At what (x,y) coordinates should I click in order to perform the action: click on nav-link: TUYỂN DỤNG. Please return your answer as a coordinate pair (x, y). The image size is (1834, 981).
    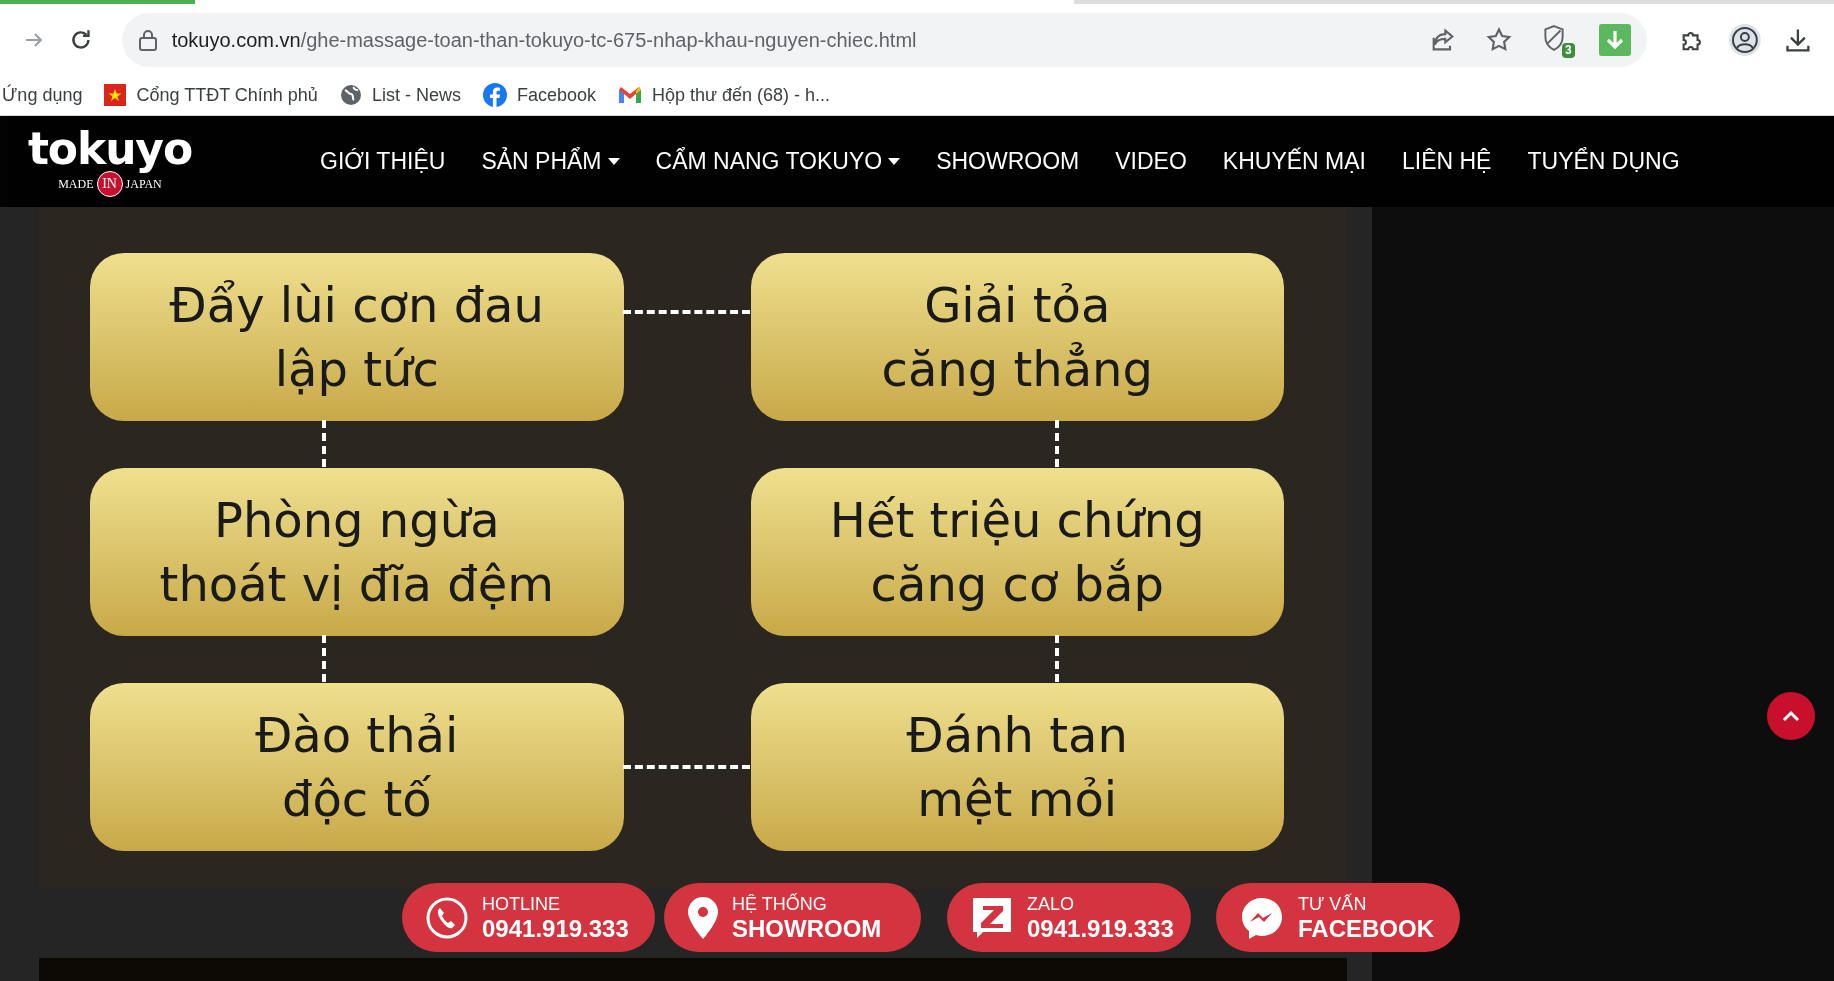
    Looking at the image, I should click on (1603, 161).